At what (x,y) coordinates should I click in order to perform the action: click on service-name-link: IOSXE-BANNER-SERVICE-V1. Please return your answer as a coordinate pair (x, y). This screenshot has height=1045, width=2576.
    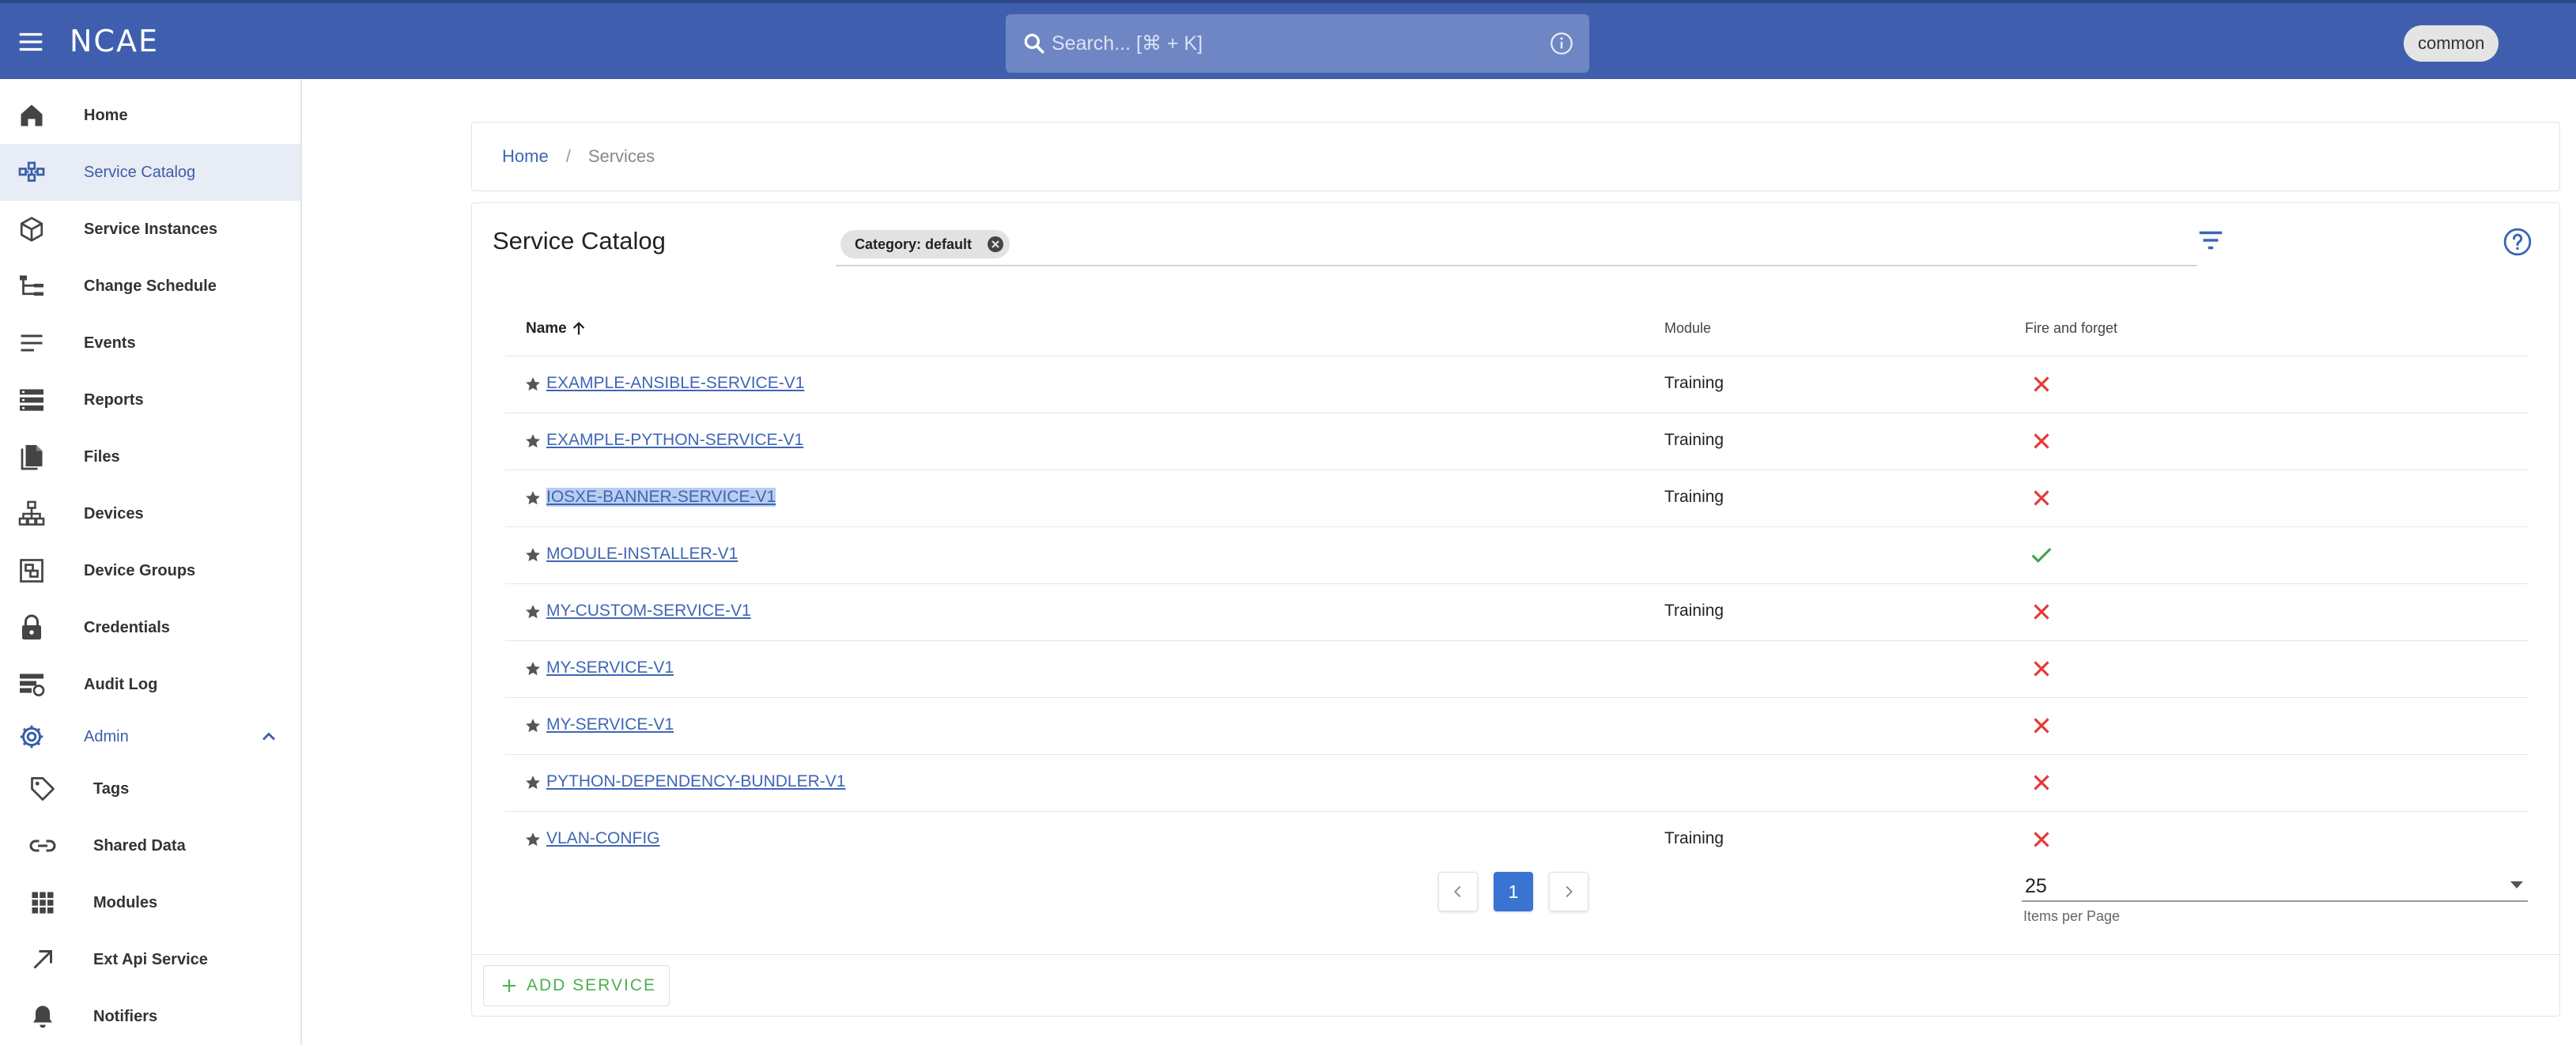
    Looking at the image, I should click on (661, 497).